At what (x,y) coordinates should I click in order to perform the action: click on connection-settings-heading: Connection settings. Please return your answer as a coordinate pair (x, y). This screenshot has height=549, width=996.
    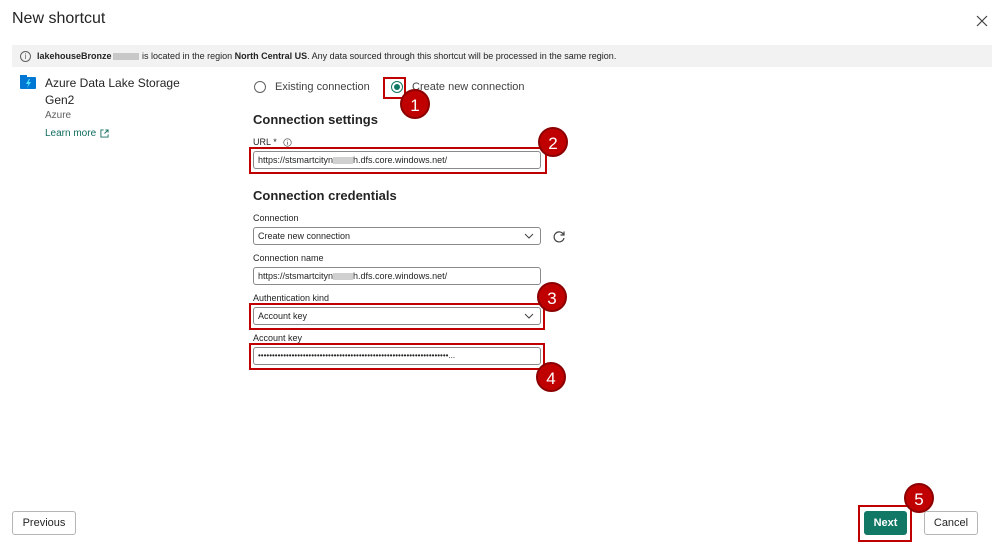
    Looking at the image, I should click on (315, 119).